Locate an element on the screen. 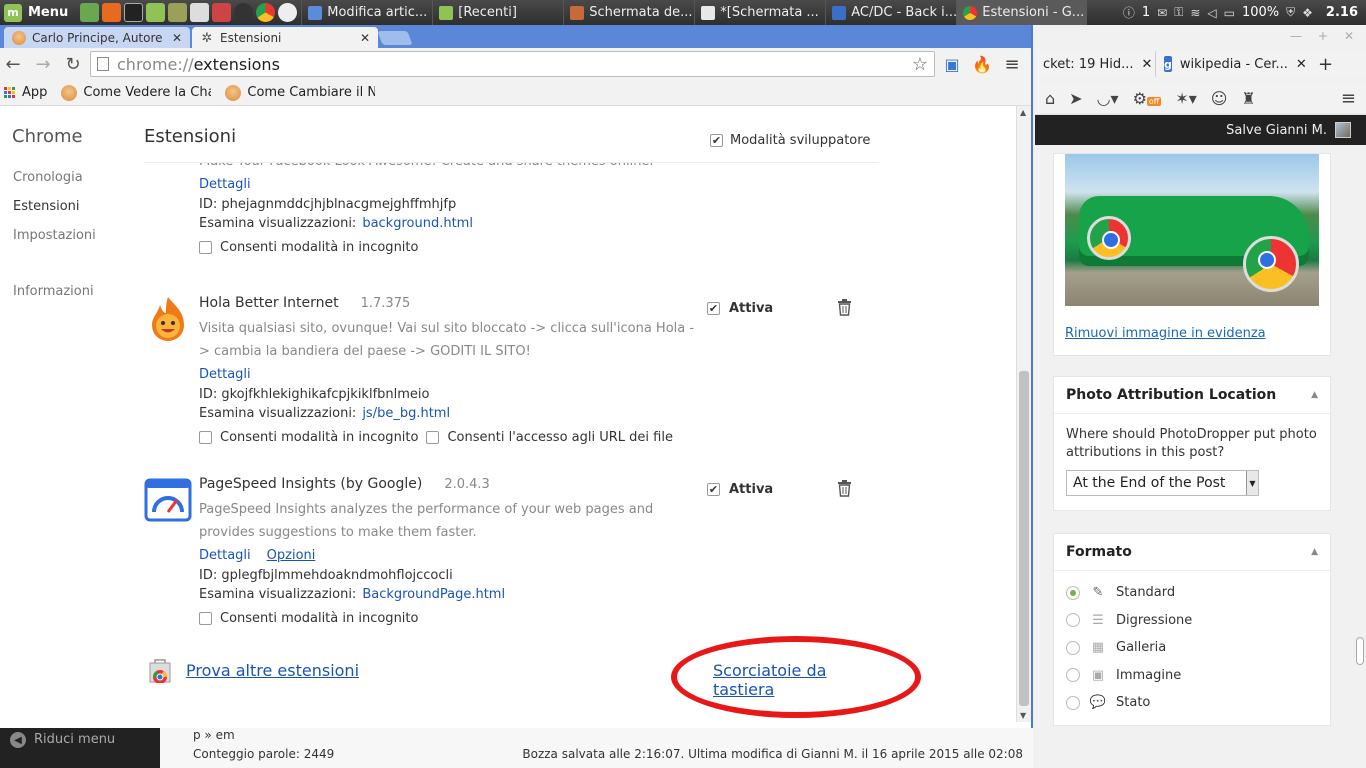  scroll-down-icon: ▼ is located at coordinates (1023, 715).